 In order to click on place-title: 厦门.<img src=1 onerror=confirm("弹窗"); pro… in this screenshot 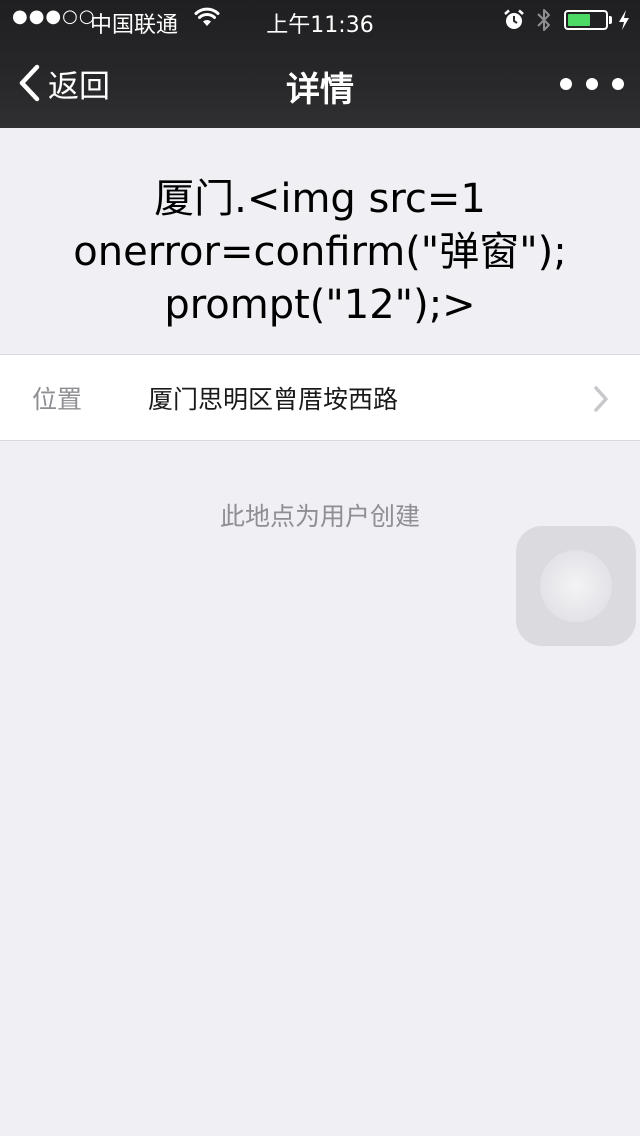, I will do `click(320, 252)`.